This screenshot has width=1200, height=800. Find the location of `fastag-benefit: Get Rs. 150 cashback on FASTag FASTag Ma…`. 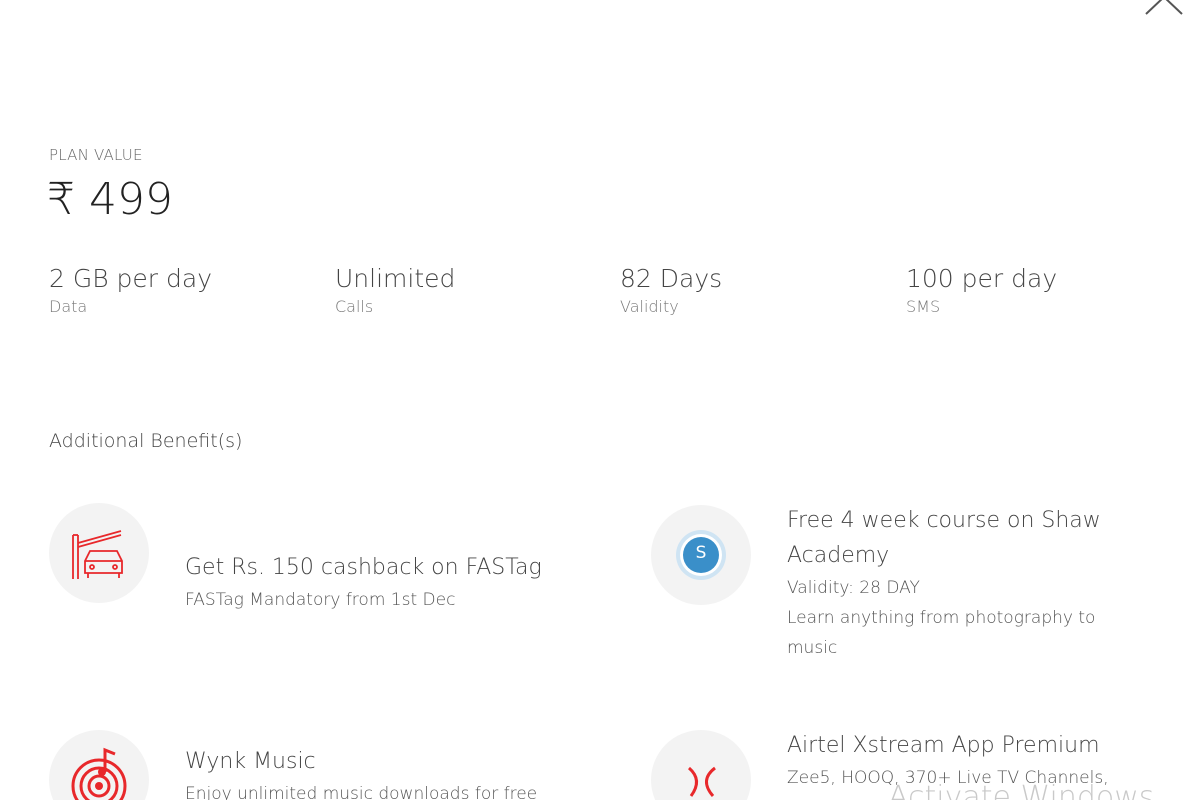

fastag-benefit: Get Rs. 150 cashback on FASTag FASTag Ma… is located at coordinates (363, 582).